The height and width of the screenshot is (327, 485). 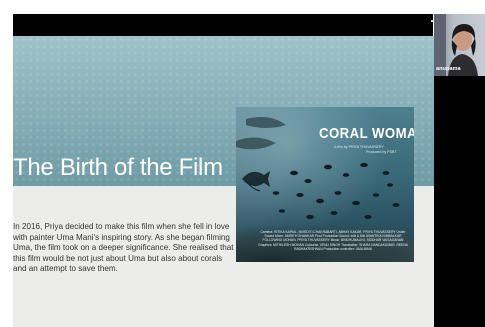 What do you see at coordinates (359, 147) in the screenshot?
I see `poster-subtitle: A film by PRIYA THUVASSERY` at bounding box center [359, 147].